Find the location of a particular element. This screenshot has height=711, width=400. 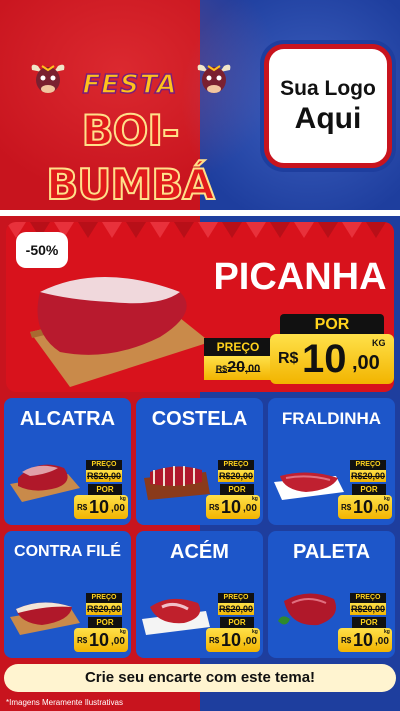

picanha-image is located at coordinates (120, 332).